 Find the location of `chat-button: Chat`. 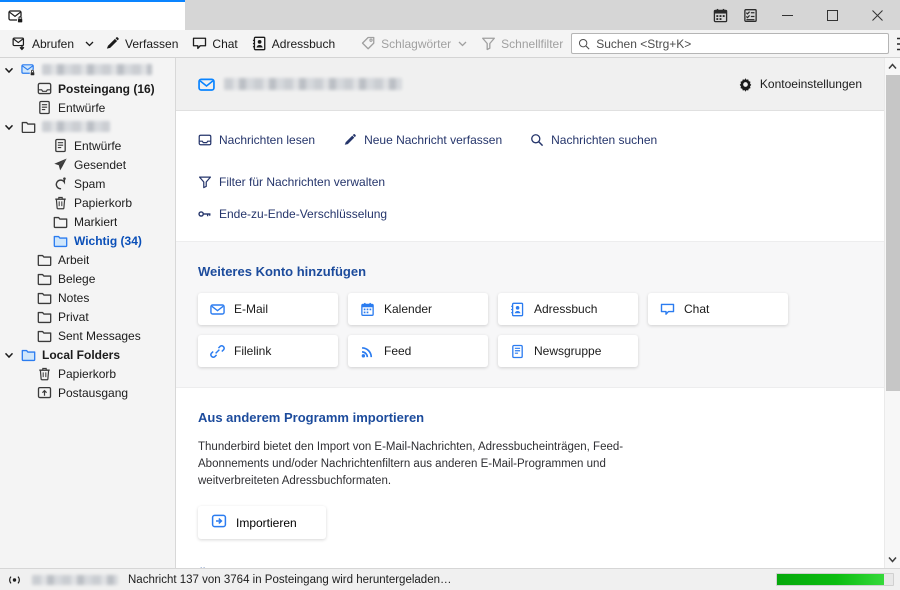

chat-button: Chat is located at coordinates (214, 43).